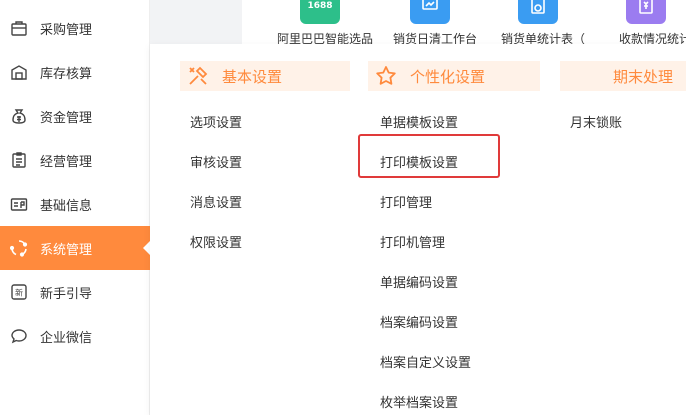 The width and height of the screenshot is (686, 415). What do you see at coordinates (66, 206) in the screenshot?
I see `sidebar-item-label: 基础信息` at bounding box center [66, 206].